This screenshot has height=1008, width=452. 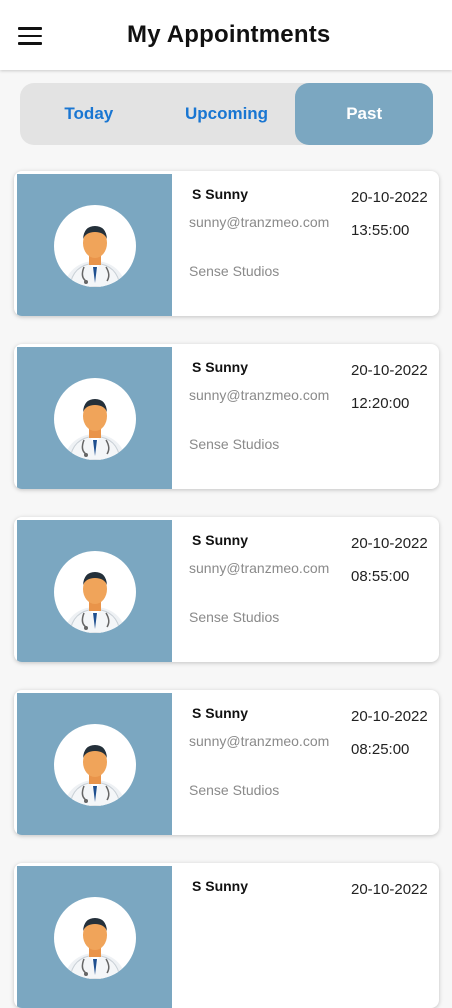 What do you see at coordinates (229, 34) in the screenshot?
I see `page-title: My Appointments` at bounding box center [229, 34].